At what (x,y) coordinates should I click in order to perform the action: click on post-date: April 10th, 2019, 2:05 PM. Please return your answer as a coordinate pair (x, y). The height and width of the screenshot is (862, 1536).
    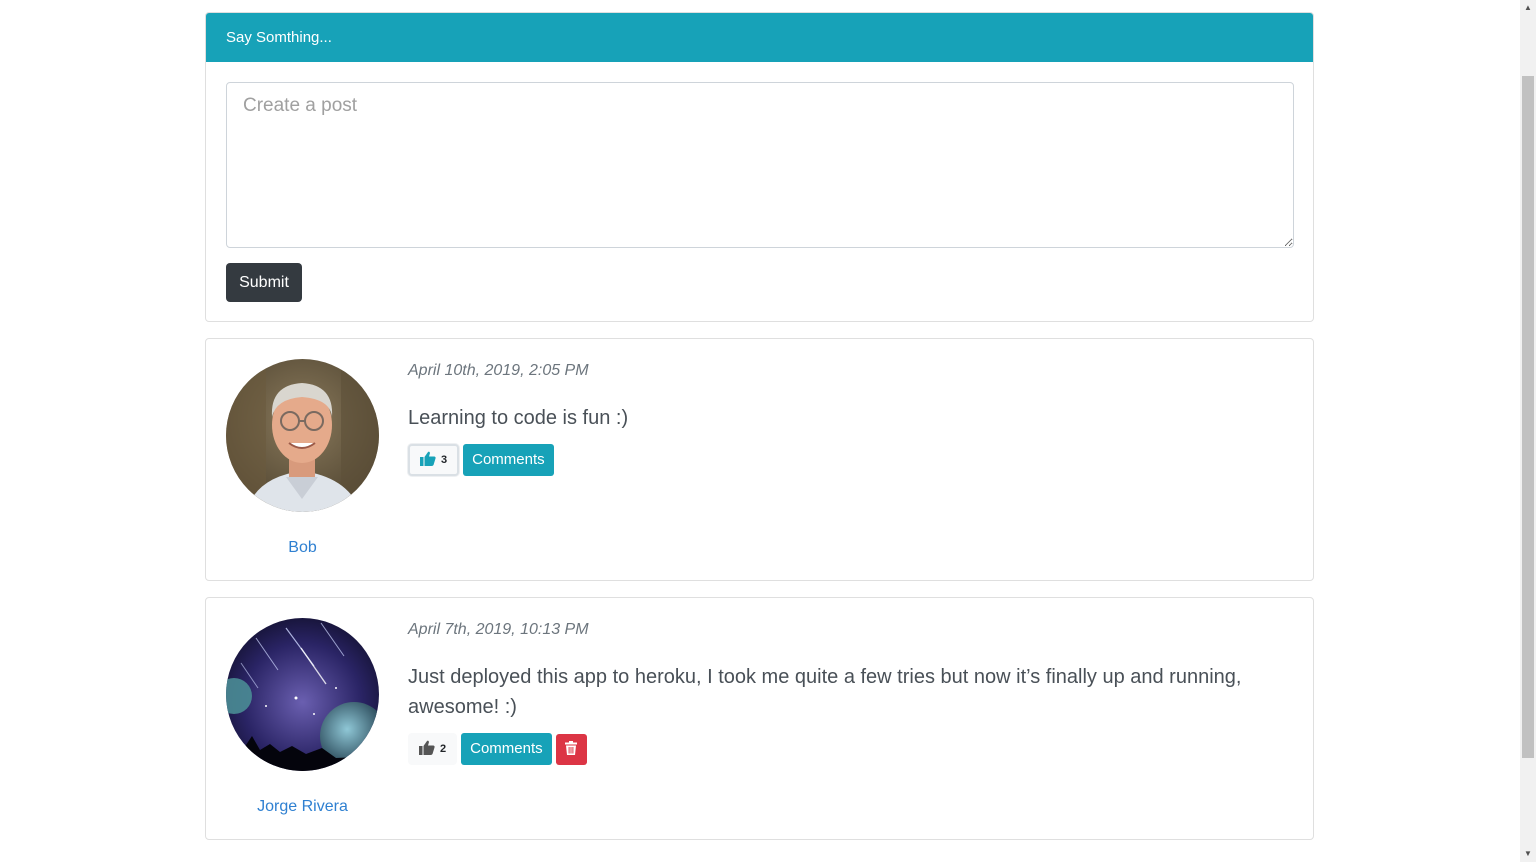
    Looking at the image, I should click on (498, 370).